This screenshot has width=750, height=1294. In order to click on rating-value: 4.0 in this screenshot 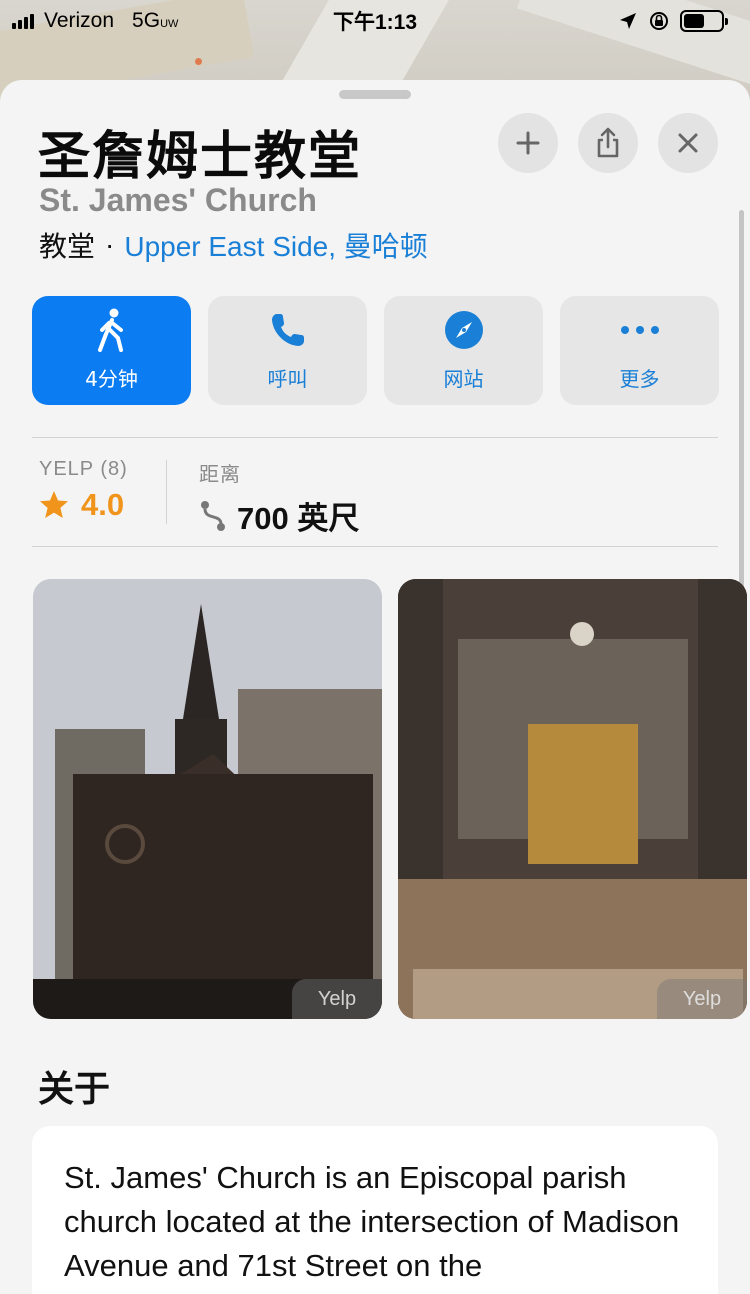, I will do `click(103, 504)`.